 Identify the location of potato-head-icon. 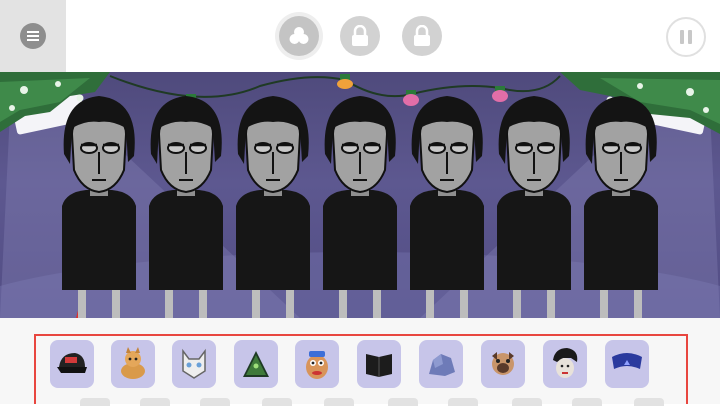
(317, 365).